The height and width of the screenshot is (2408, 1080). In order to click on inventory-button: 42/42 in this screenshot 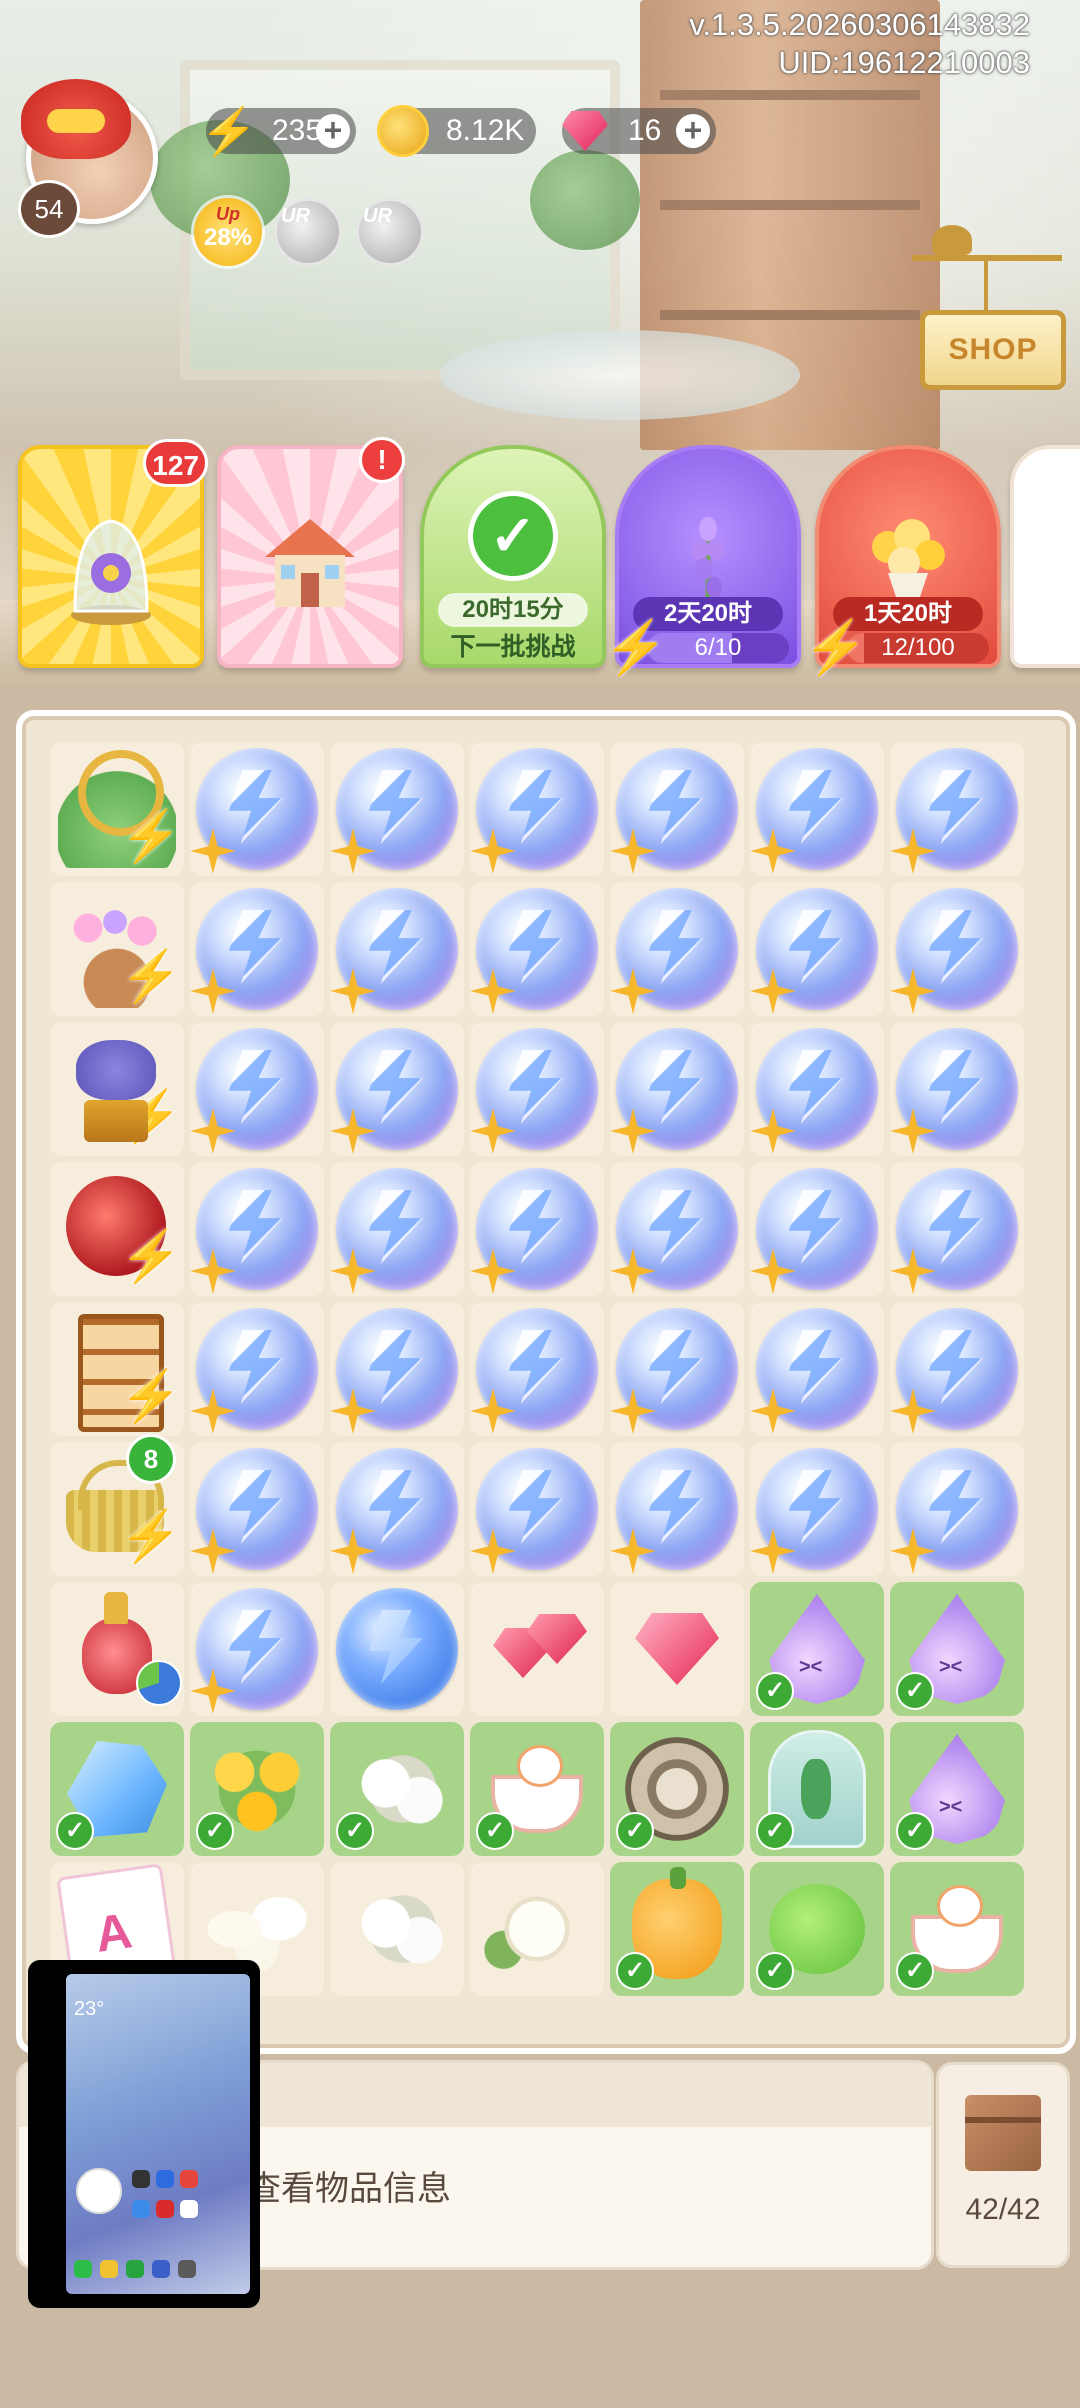, I will do `click(1003, 2165)`.